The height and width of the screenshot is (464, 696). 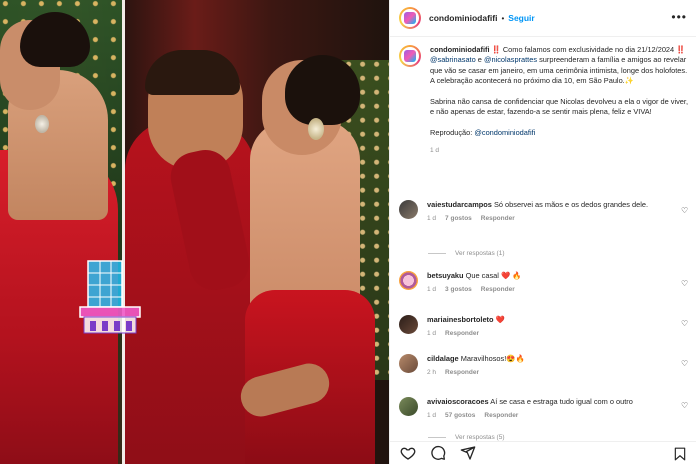 What do you see at coordinates (42, 124) in the screenshot?
I see `earring-left` at bounding box center [42, 124].